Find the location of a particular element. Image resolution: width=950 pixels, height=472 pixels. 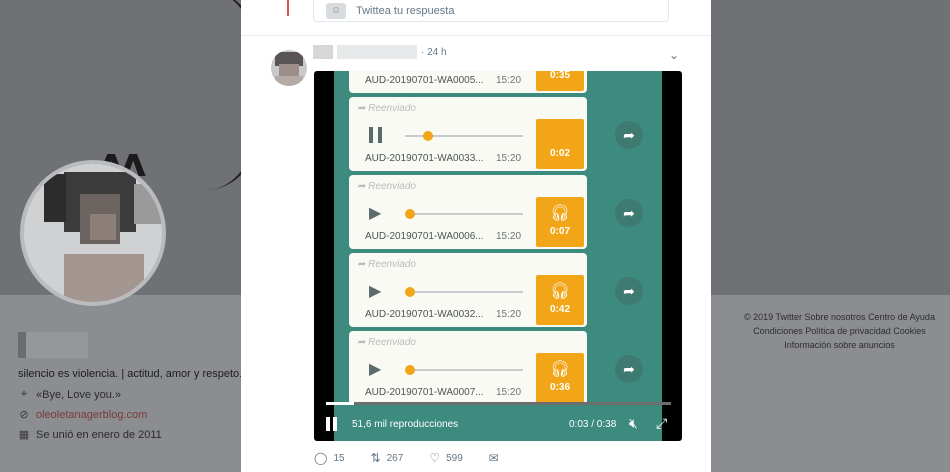

location-pin-icon: ⌖ is located at coordinates (24, 394).